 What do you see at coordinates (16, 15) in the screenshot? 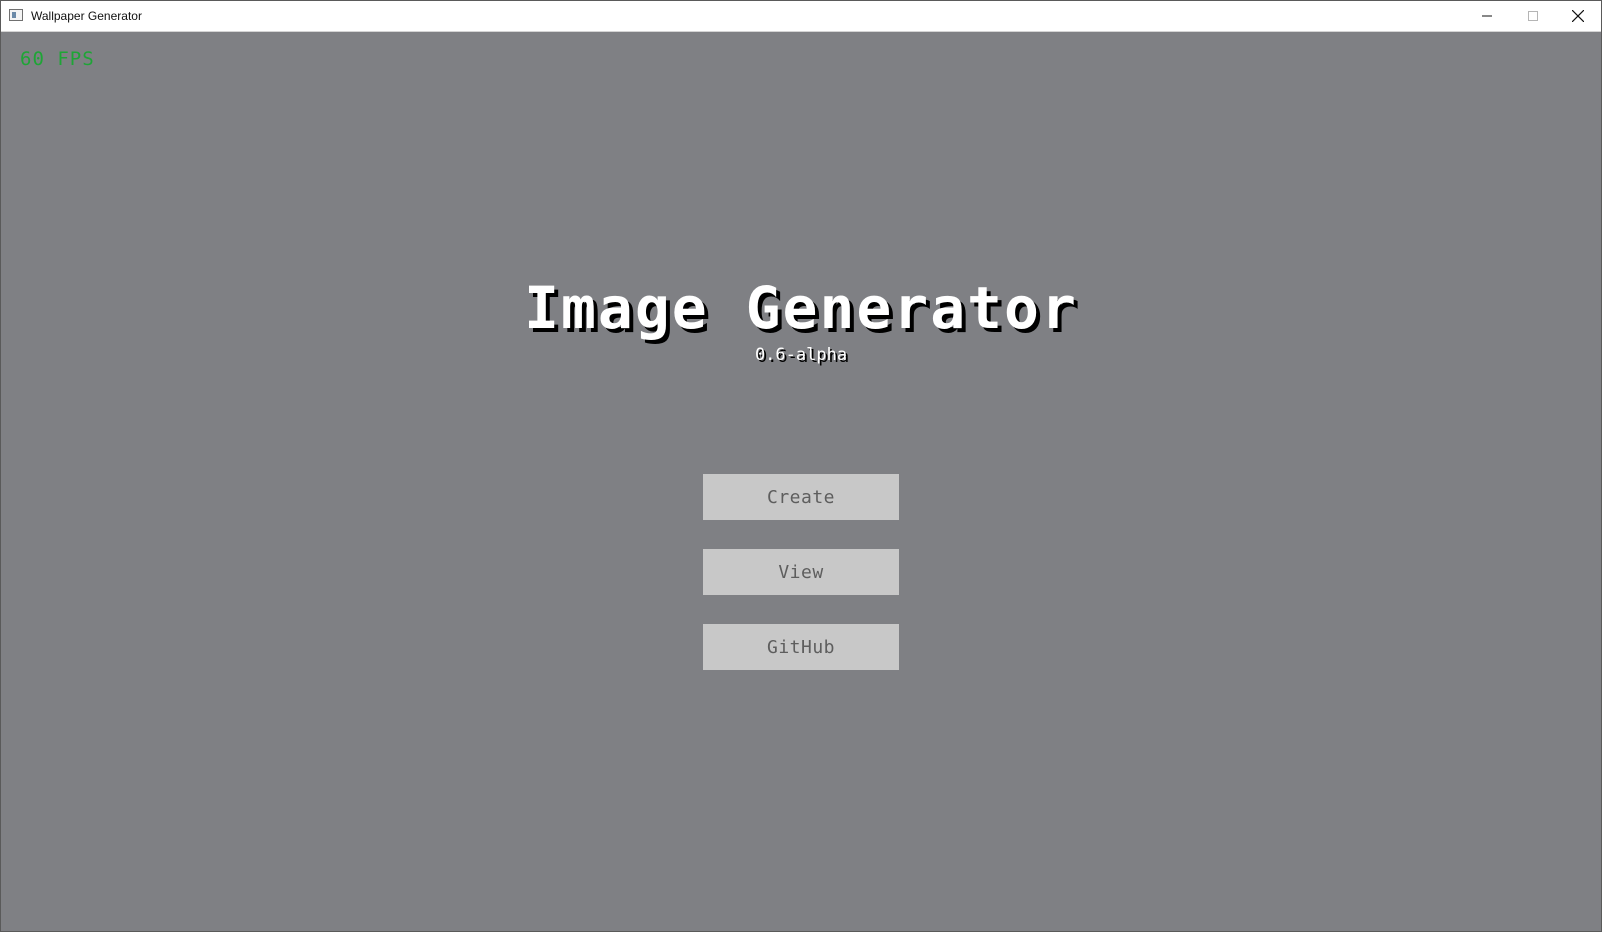
I see `window-app-icon` at bounding box center [16, 15].